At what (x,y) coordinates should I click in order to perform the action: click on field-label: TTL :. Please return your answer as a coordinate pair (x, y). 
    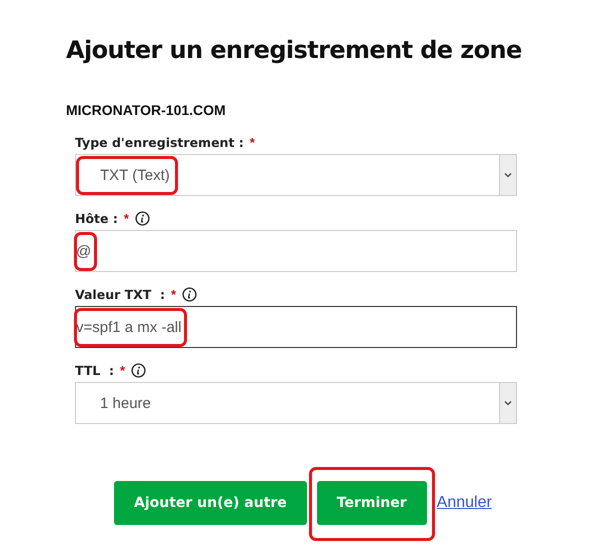
    Looking at the image, I should click on (94, 370).